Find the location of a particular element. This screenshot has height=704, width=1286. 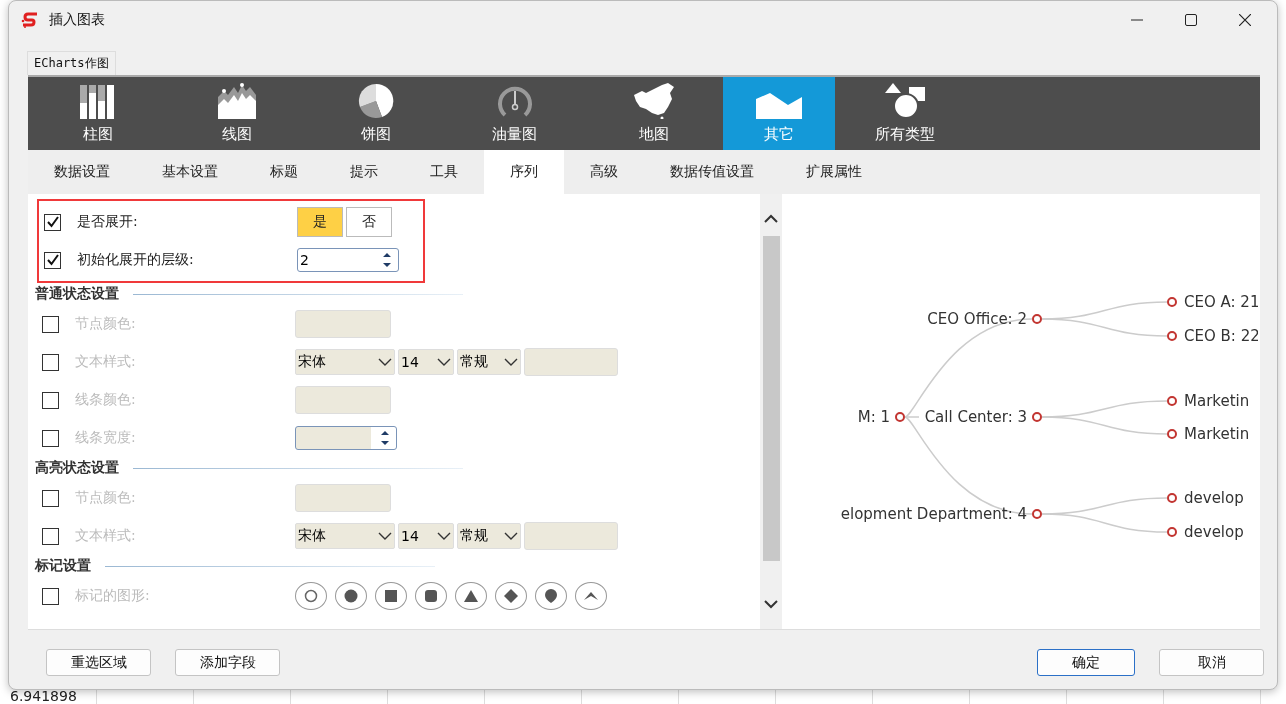

dialog-button: 重选区域 is located at coordinates (98, 662).